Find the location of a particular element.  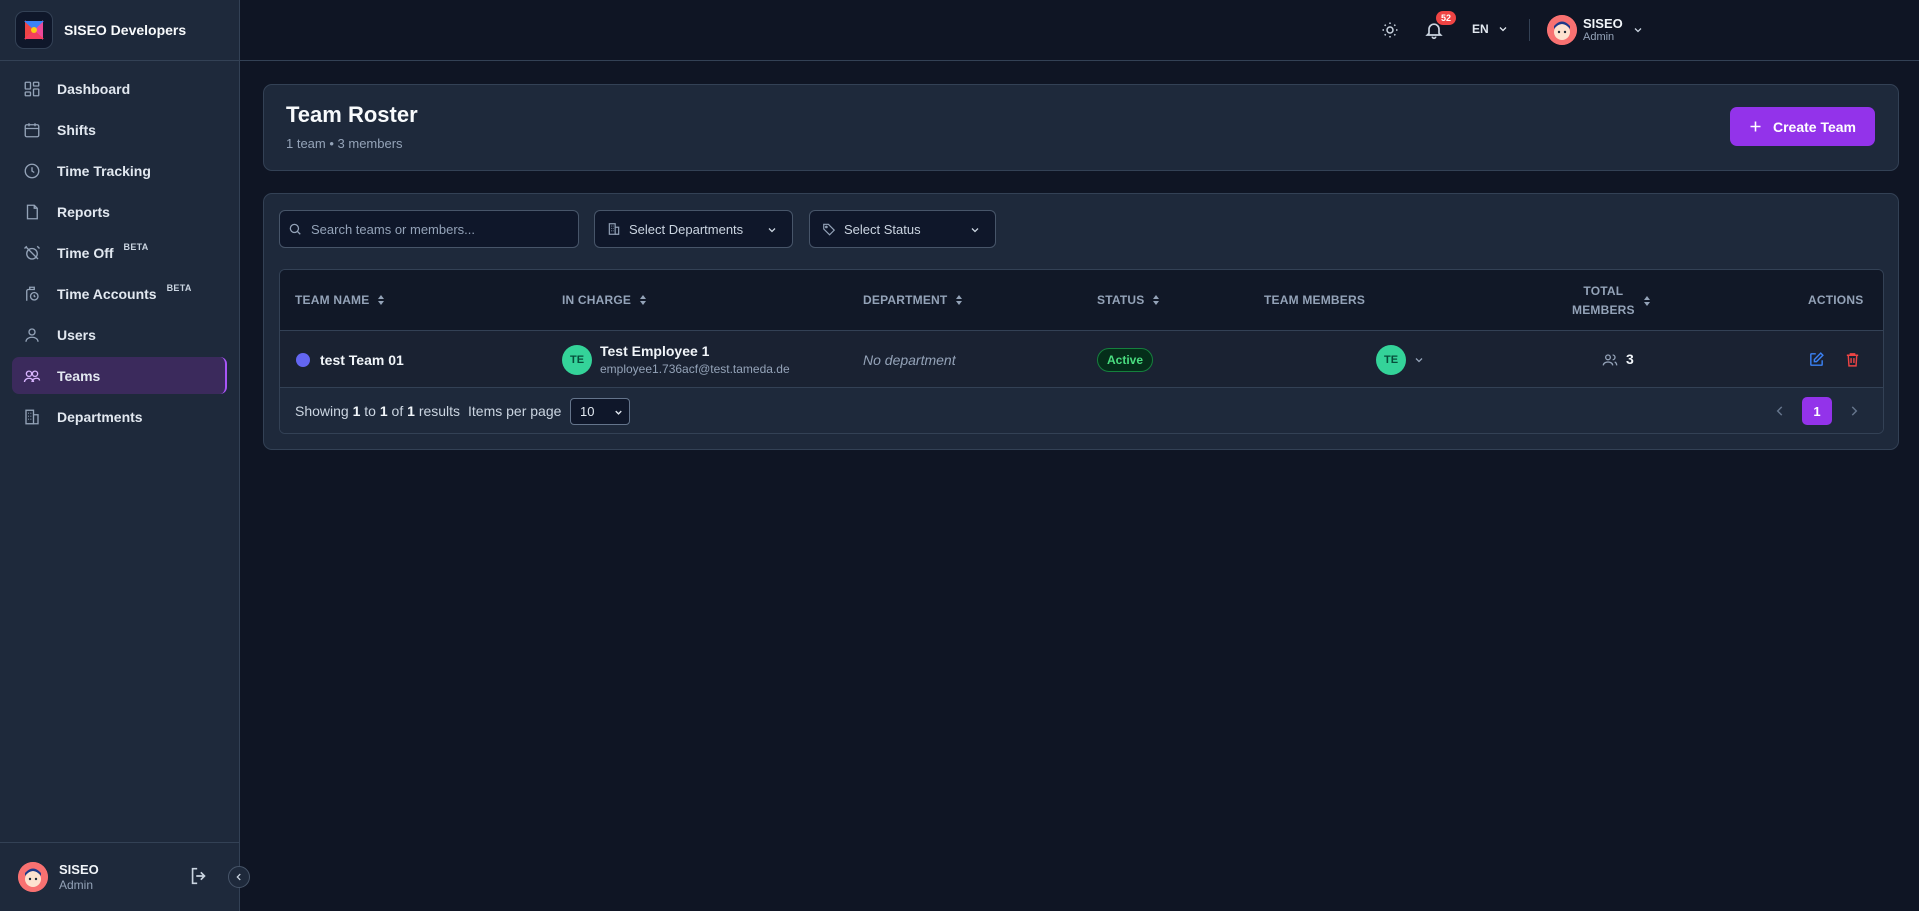

search-box is located at coordinates (429, 229).